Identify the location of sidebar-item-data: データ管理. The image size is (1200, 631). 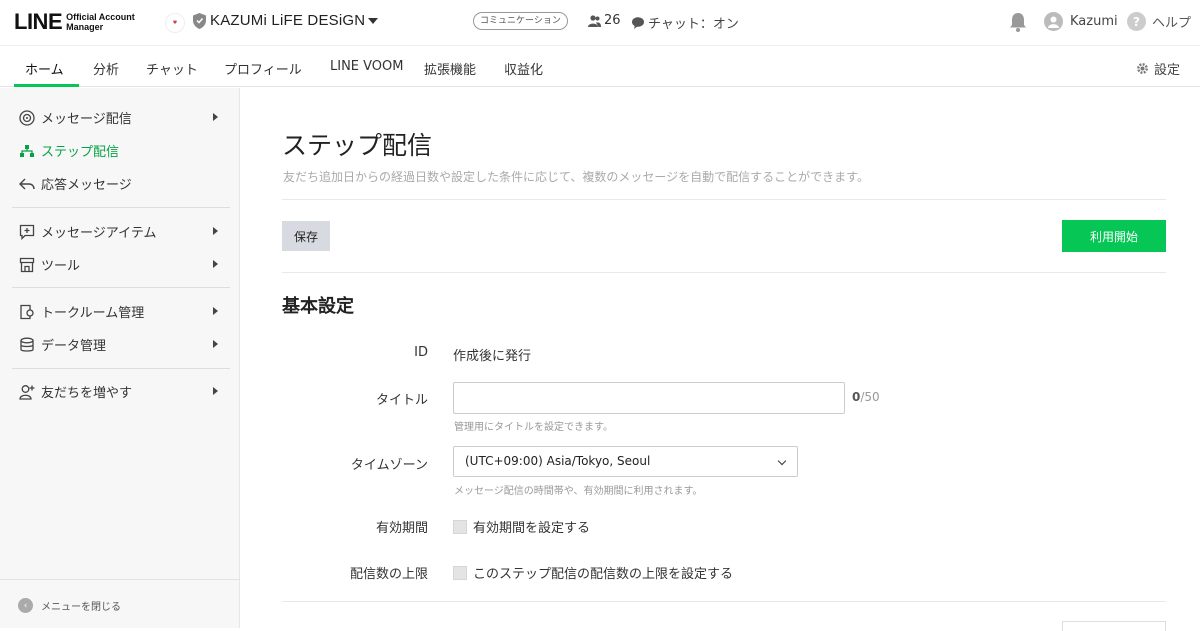
(118, 344).